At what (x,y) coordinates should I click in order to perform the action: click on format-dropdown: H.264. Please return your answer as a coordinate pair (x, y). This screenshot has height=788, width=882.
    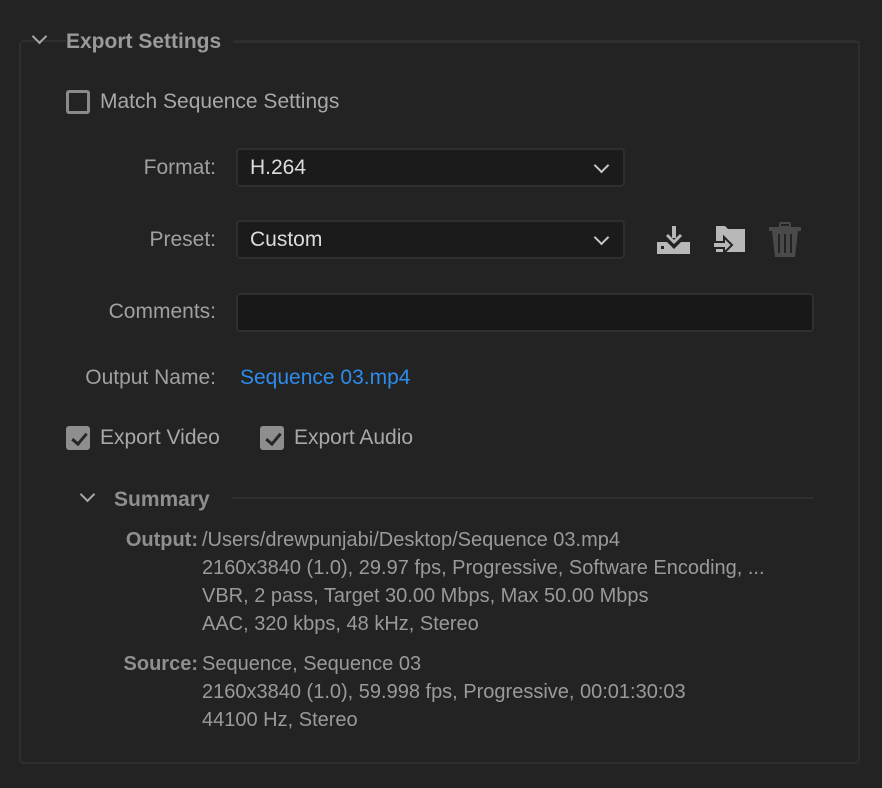
    Looking at the image, I should click on (430, 167).